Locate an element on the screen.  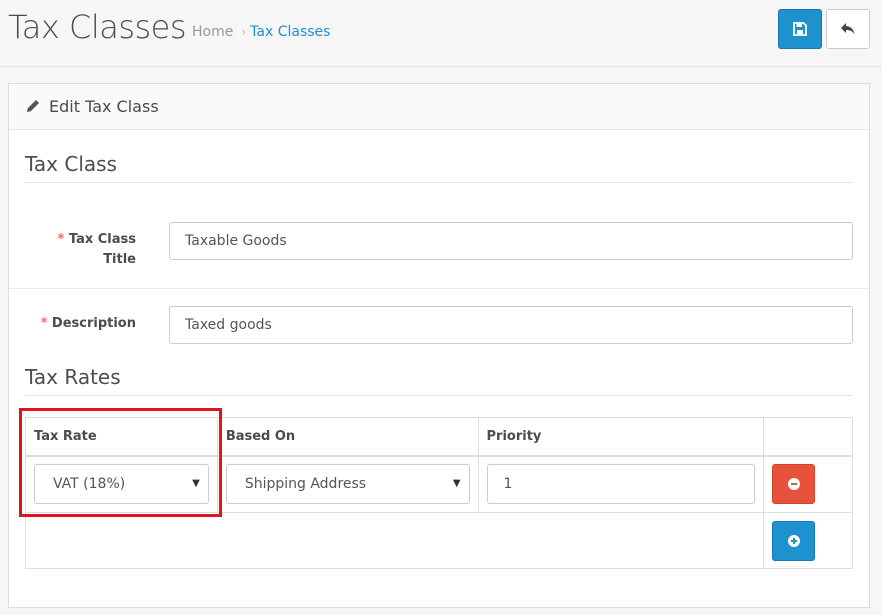
tax-rate-cell: VAT (18%) ▼ is located at coordinates (121, 484).